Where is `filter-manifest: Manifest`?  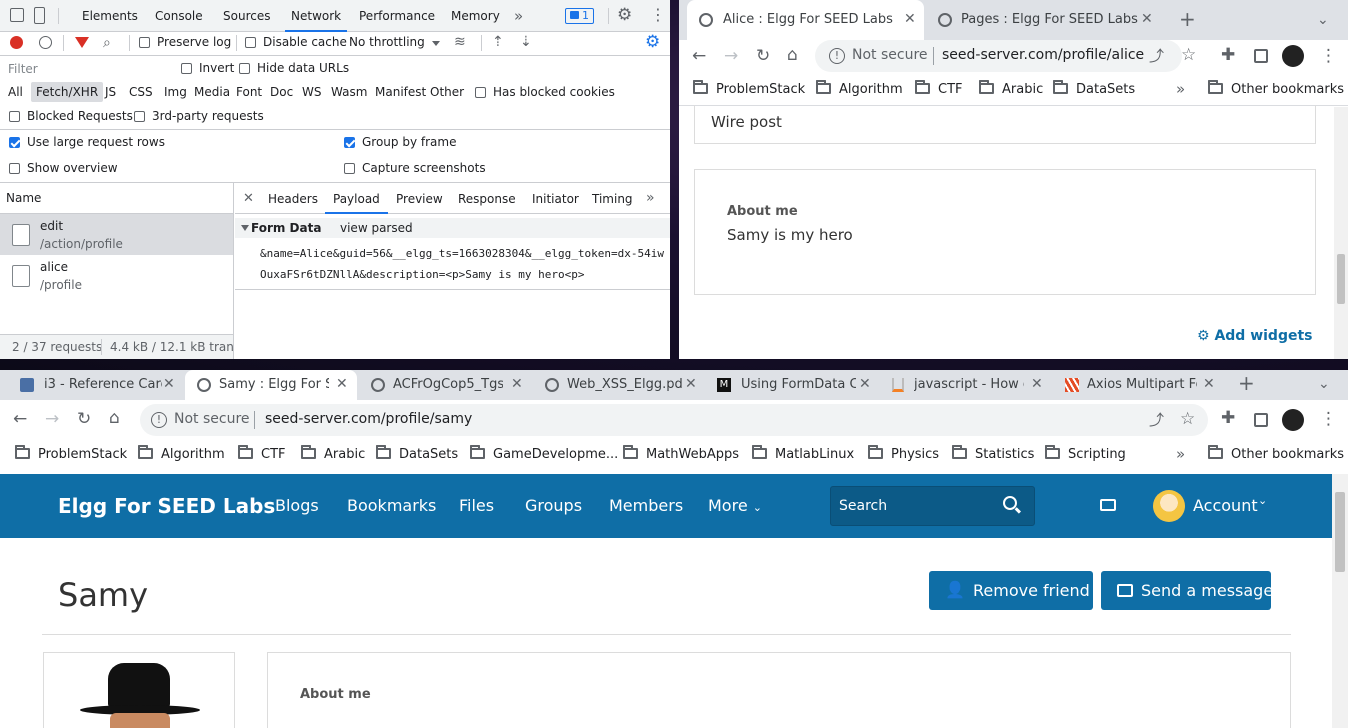
filter-manifest: Manifest is located at coordinates (400, 92).